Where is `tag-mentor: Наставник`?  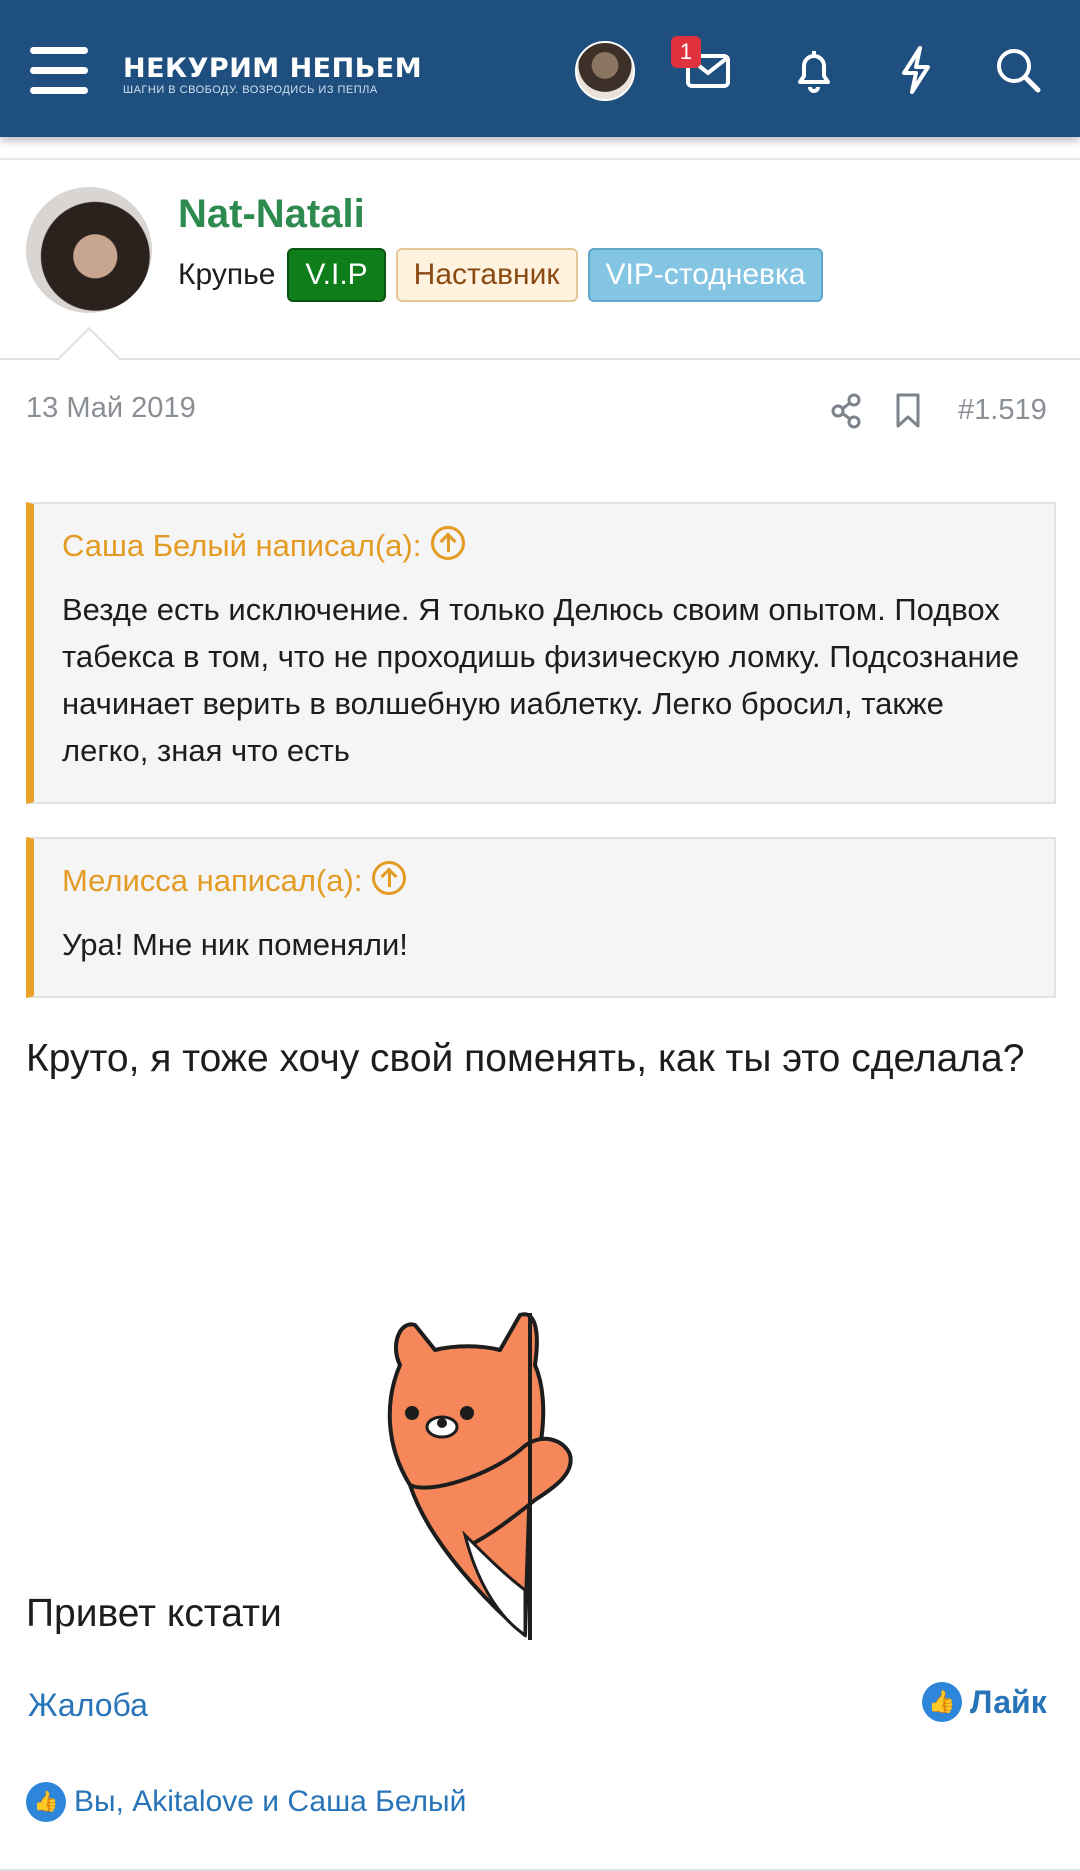 tag-mentor: Наставник is located at coordinates (486, 275).